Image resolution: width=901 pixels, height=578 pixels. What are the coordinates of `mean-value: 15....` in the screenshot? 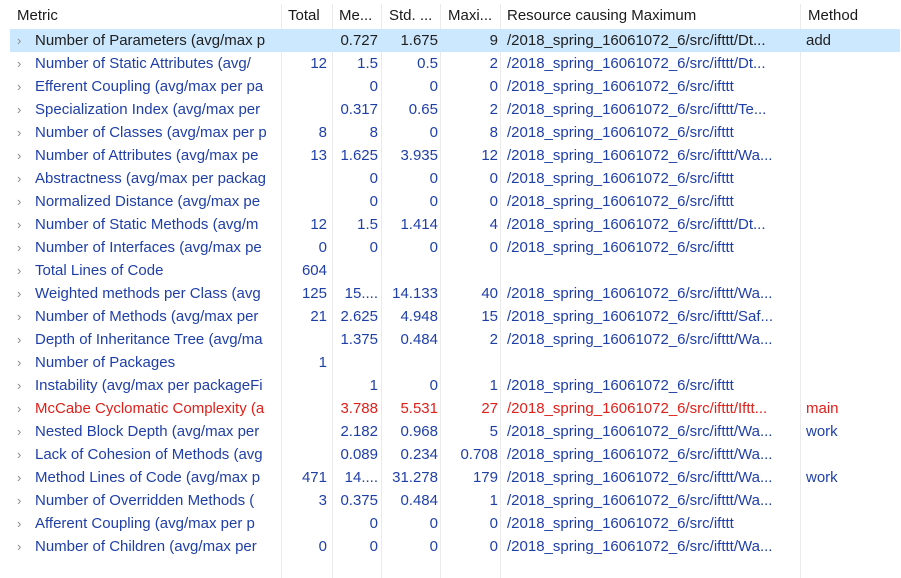 It's located at (361, 293).